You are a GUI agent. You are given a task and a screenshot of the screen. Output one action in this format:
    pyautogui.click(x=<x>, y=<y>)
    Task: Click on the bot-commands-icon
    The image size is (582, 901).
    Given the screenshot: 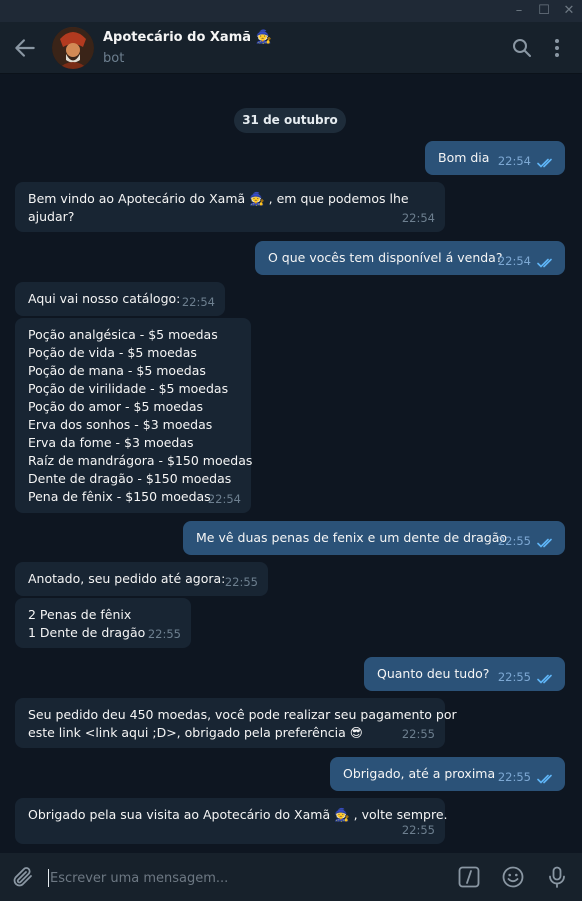 What is the action you would take?
    pyautogui.click(x=469, y=877)
    